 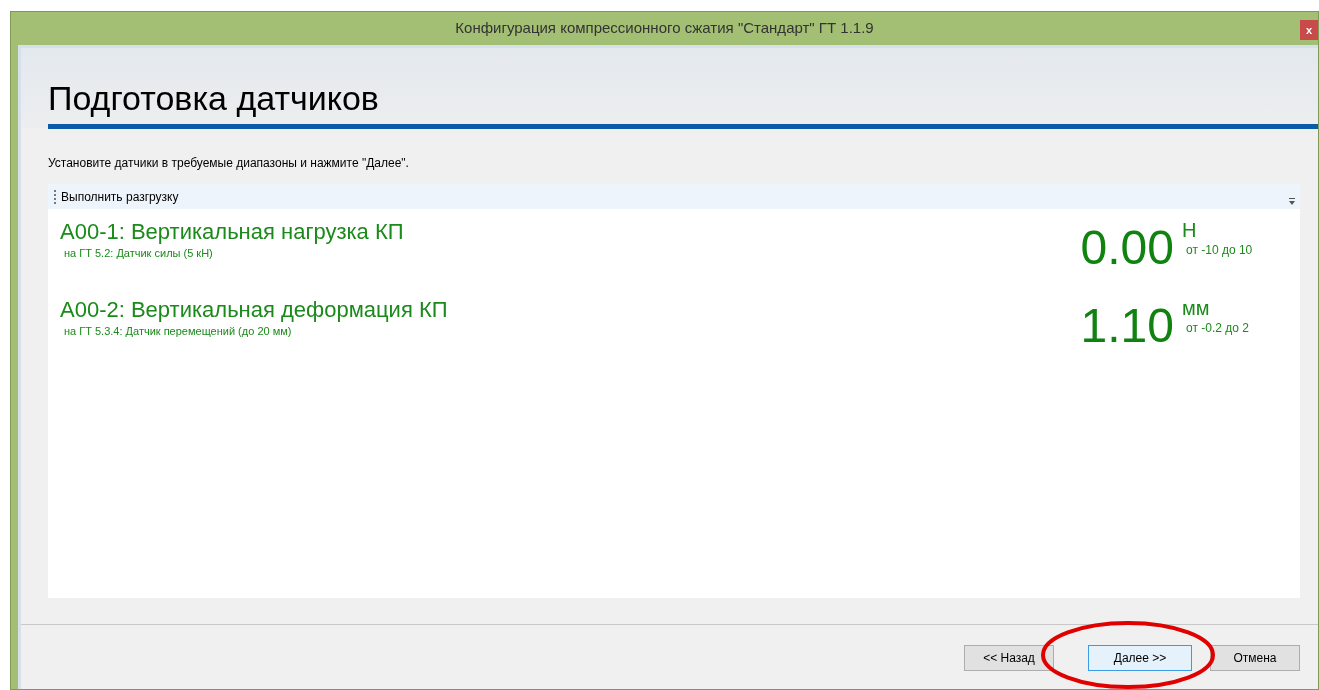 I want to click on sensor-source: на ГТ 5.2: Датчик силы (5 кН), so click(x=139, y=253).